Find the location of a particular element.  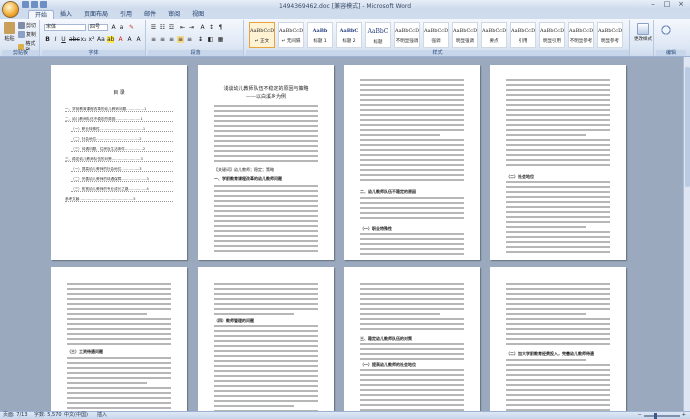

subscript-button: x₂ is located at coordinates (83, 39).